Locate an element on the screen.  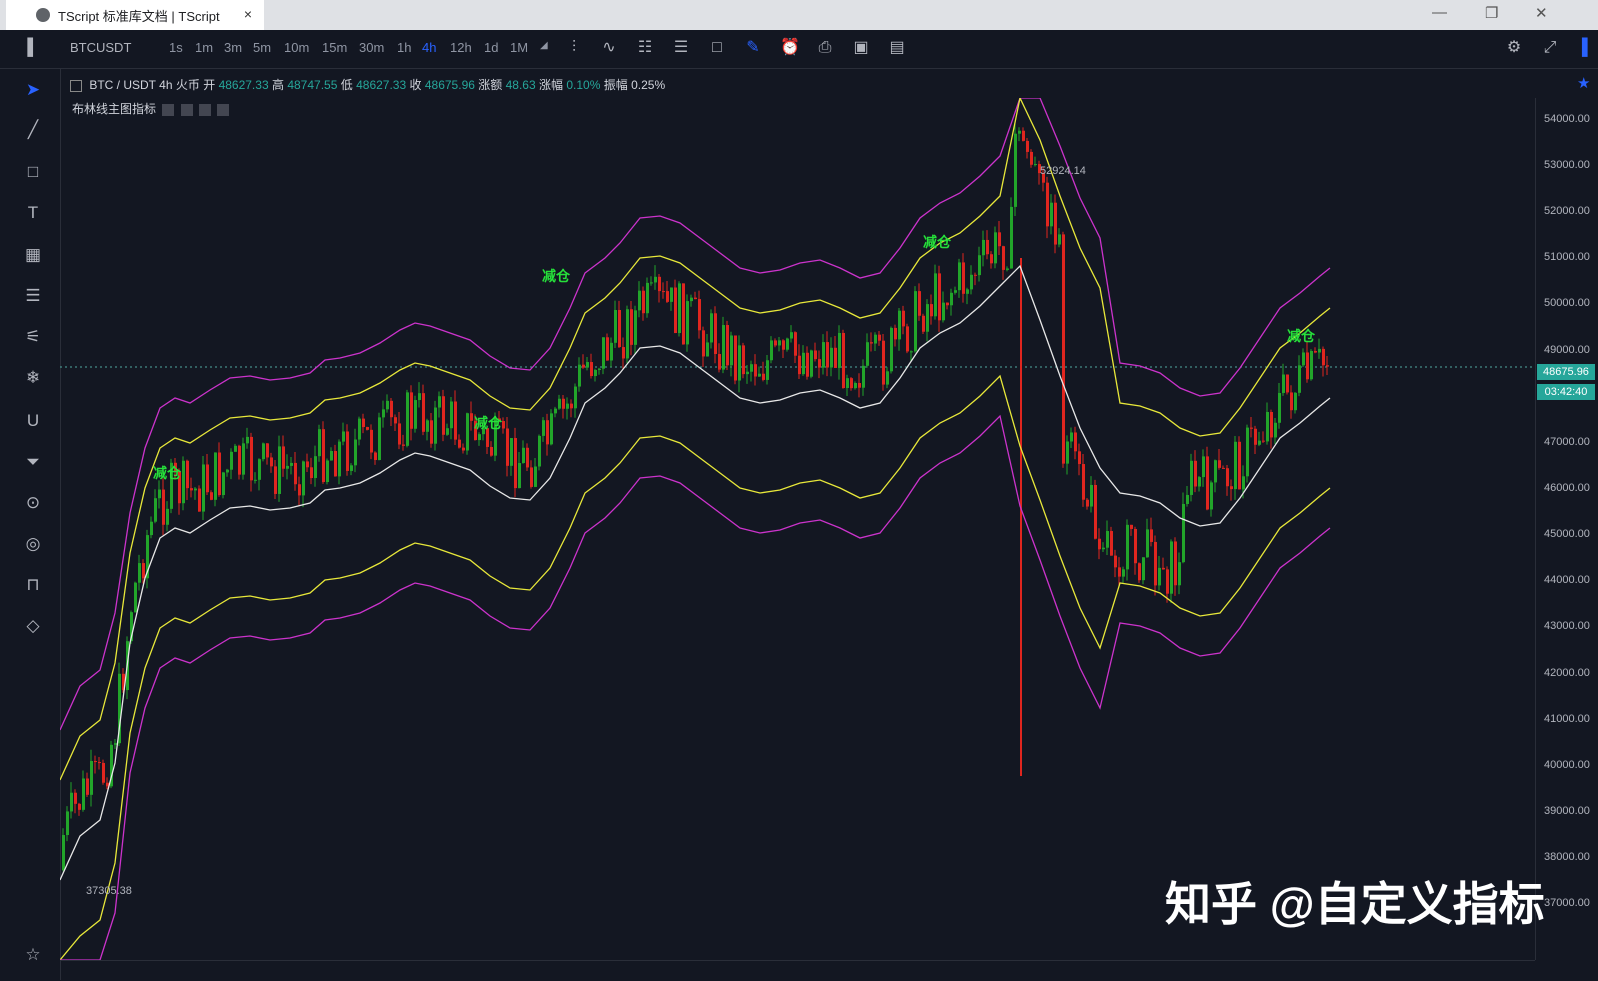
timeframe-1m: 1m is located at coordinates (204, 47).